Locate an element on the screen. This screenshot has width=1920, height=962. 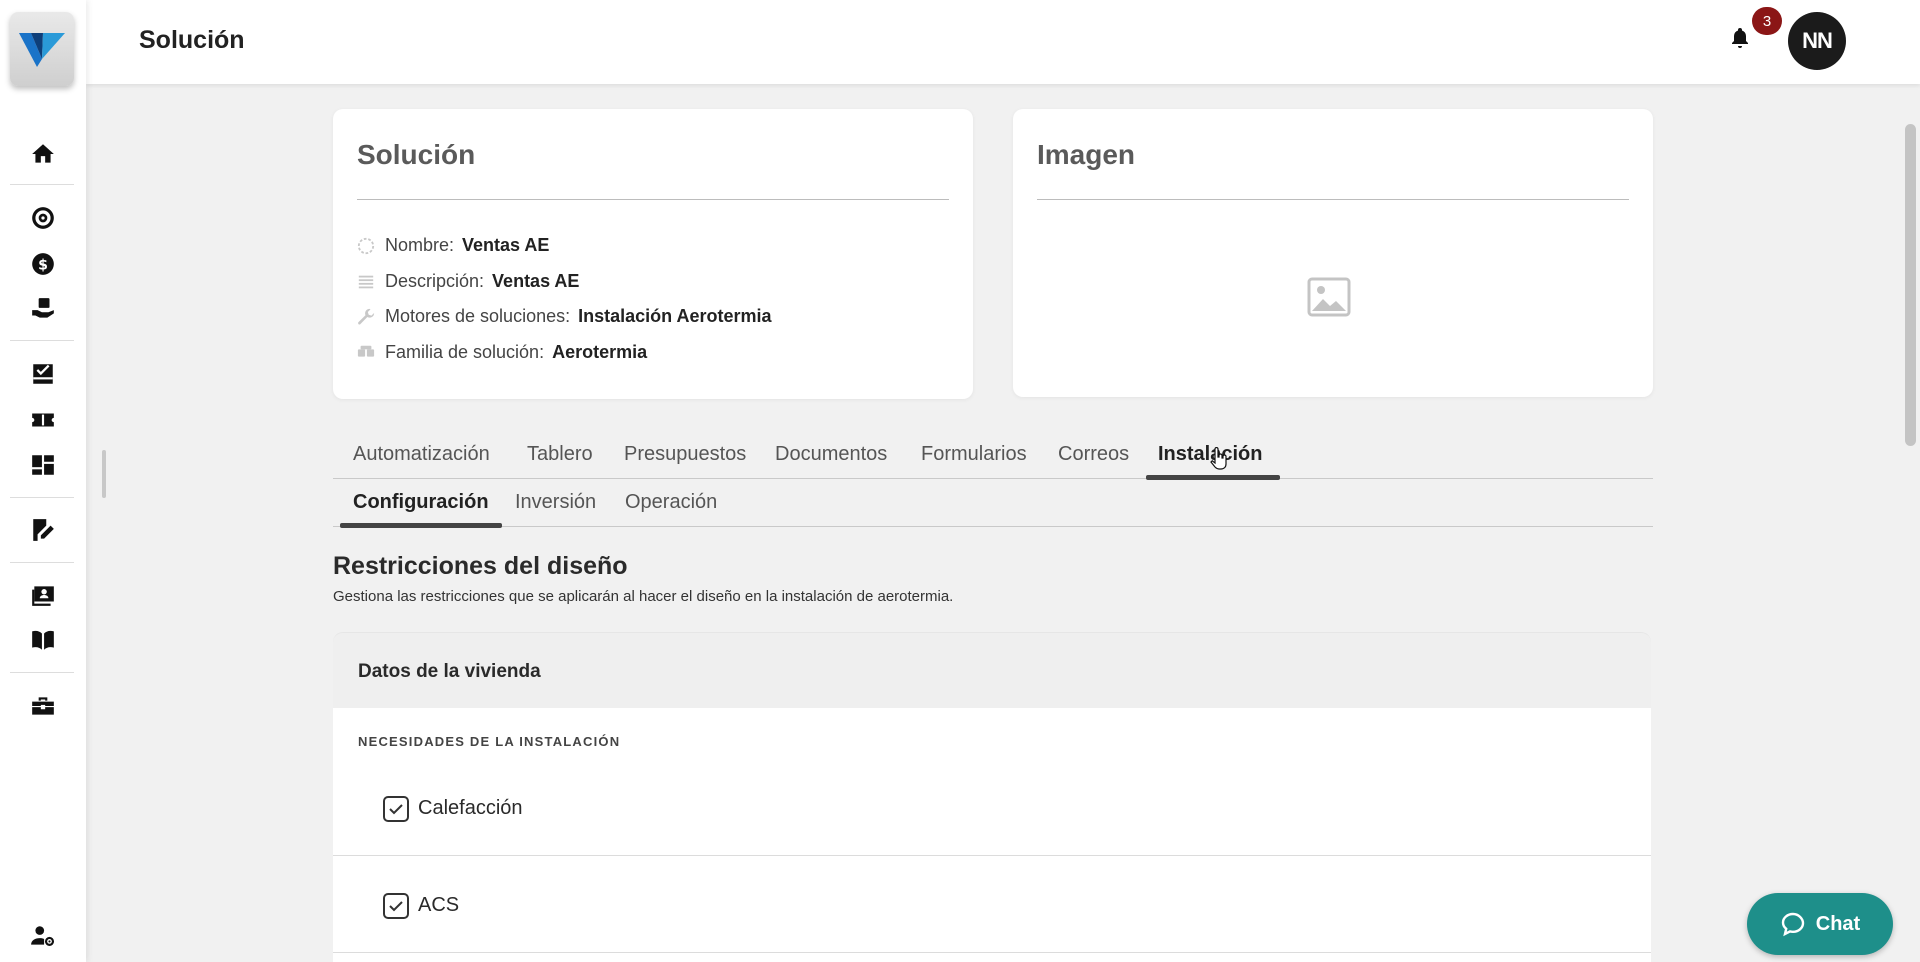
lines-icon is located at coordinates (366, 282).